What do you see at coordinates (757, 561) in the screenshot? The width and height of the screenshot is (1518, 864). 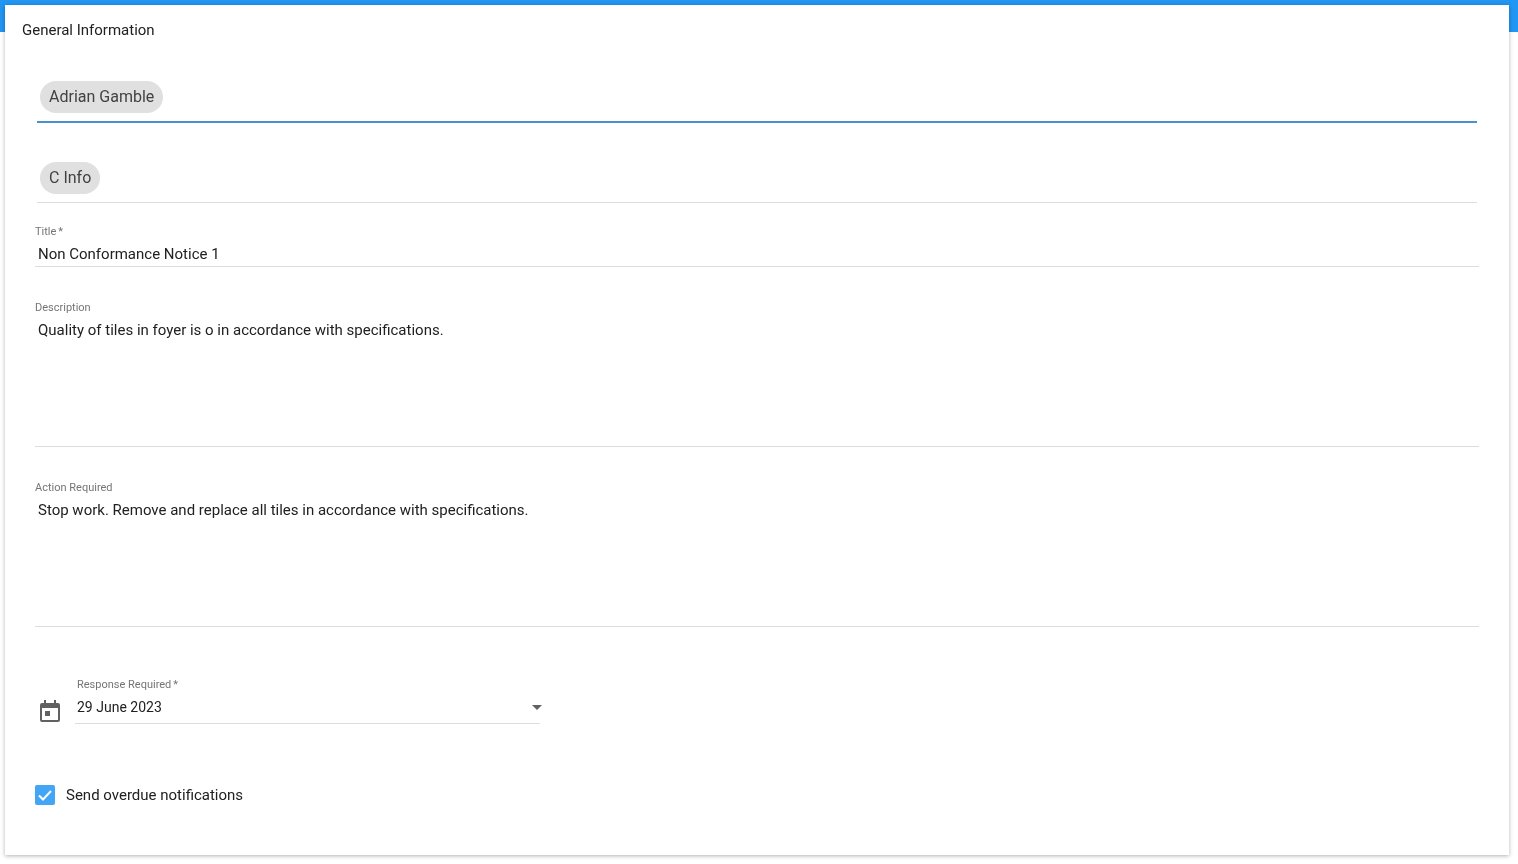 I see `text-field: Stop work. Remove and replace all tiles in accordance with specifications.` at bounding box center [757, 561].